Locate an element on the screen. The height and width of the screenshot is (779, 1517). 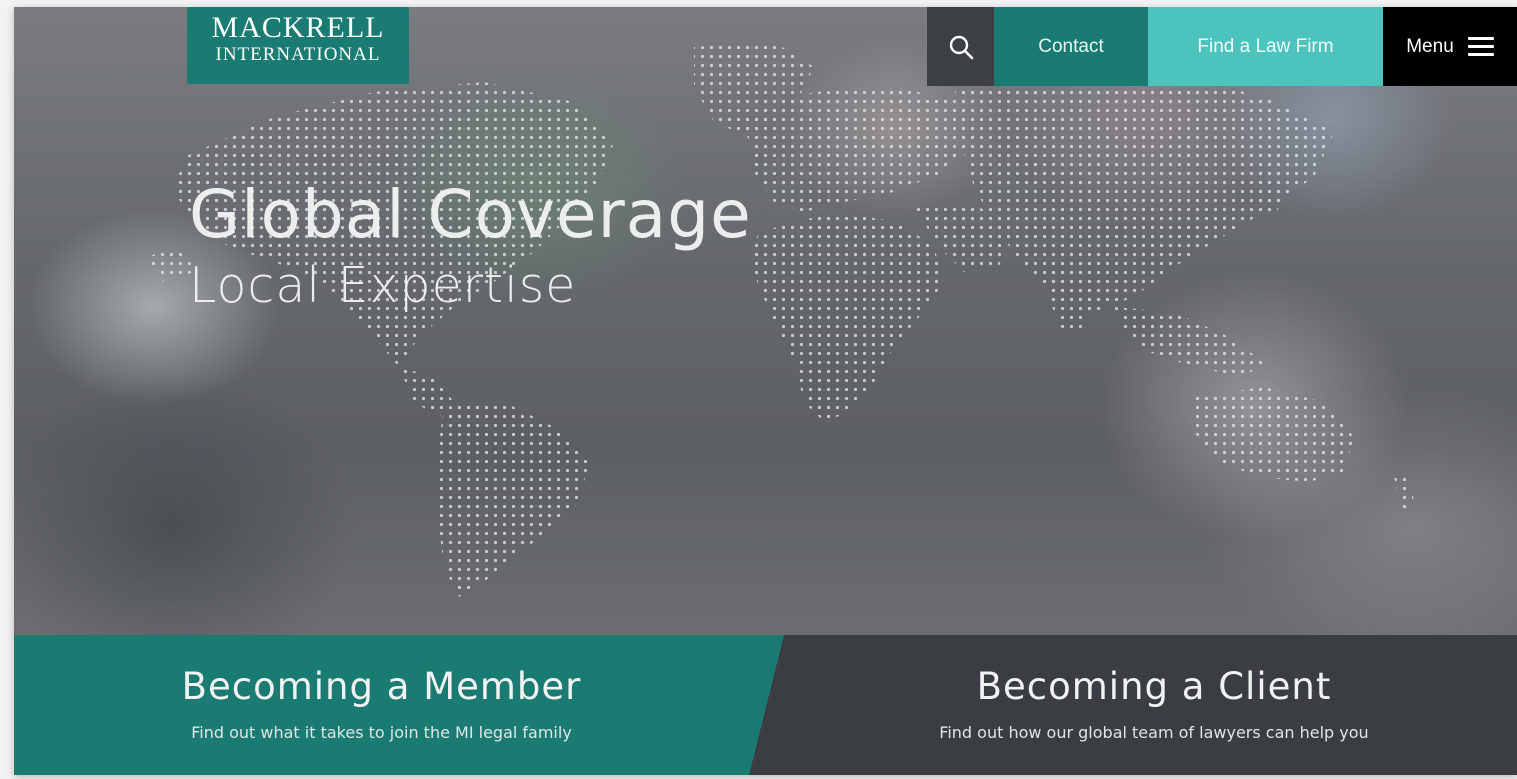
client-card-title: Becoming a Client is located at coordinates (1154, 686).